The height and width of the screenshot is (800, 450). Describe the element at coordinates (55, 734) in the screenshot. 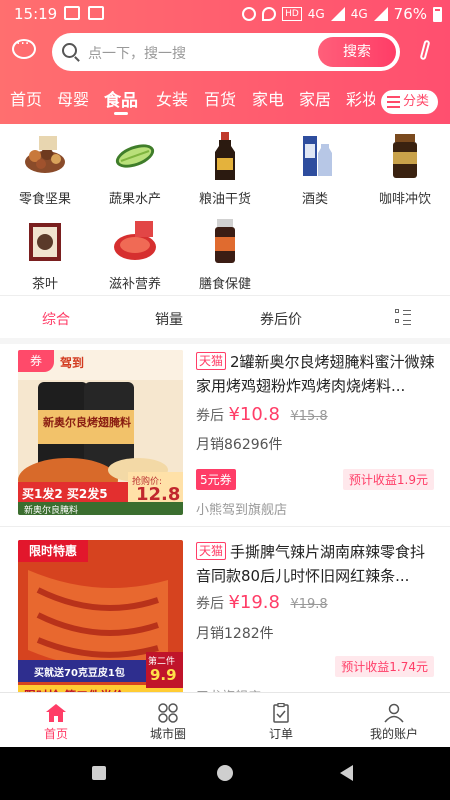

I see `nav-label: 首页` at that location.